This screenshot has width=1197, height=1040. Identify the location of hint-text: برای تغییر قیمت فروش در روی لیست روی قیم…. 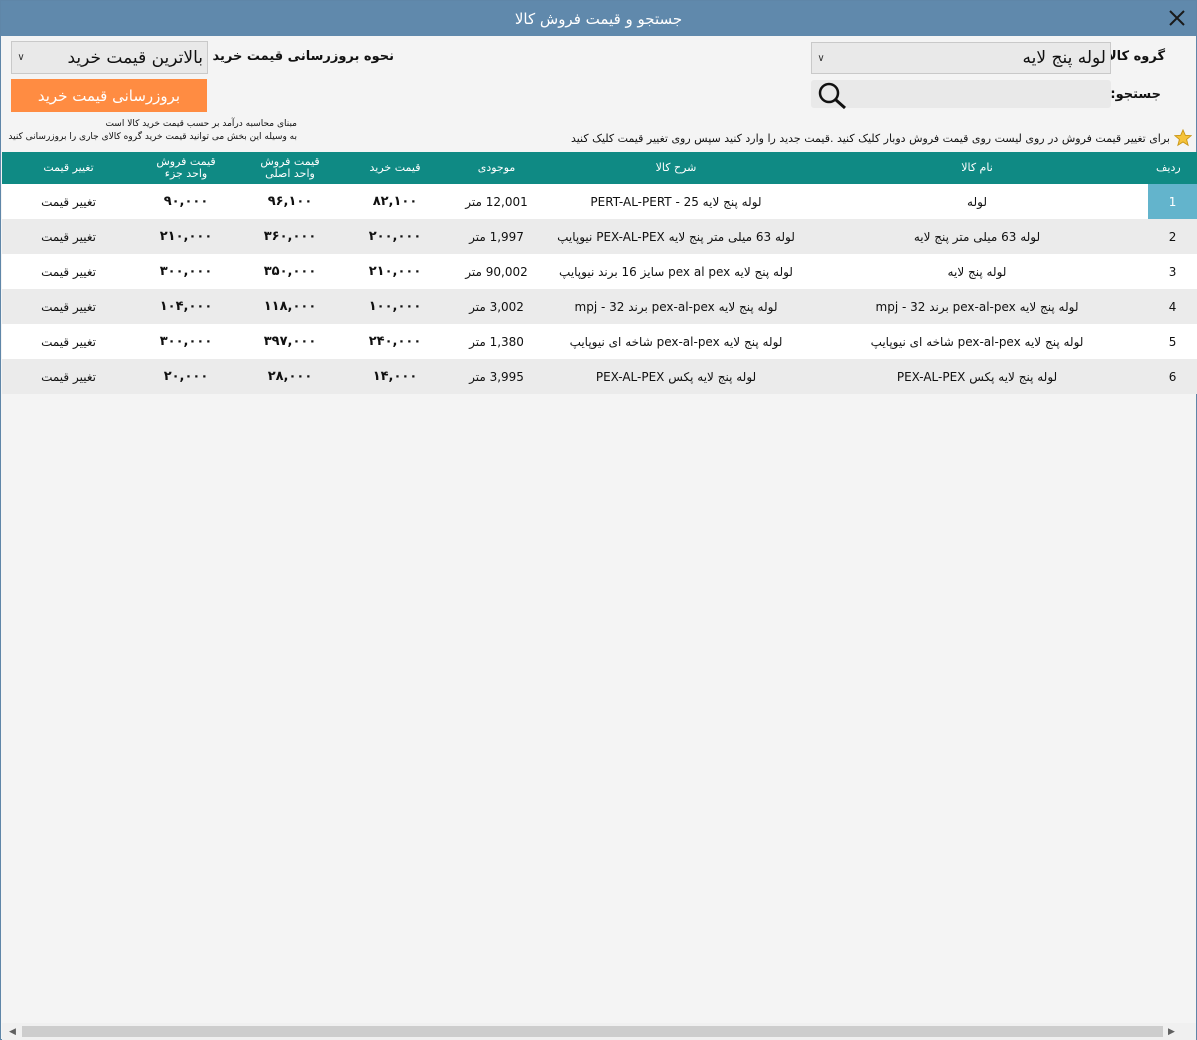
(870, 138).